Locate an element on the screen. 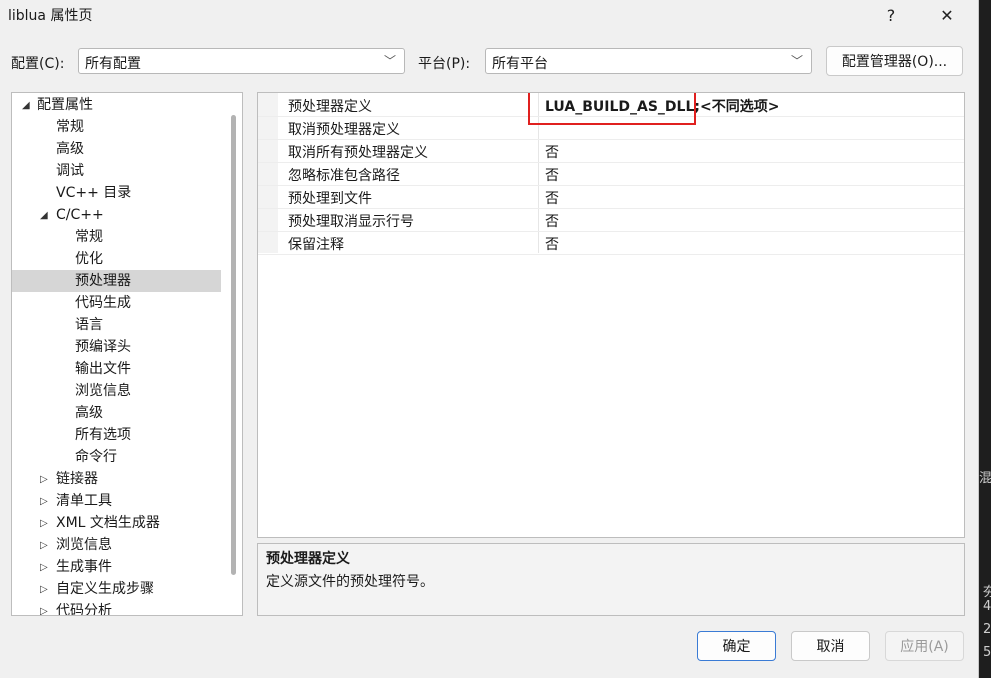 The width and height of the screenshot is (991, 678). config-dropdown: 所有配置 ﹀ is located at coordinates (241, 61).